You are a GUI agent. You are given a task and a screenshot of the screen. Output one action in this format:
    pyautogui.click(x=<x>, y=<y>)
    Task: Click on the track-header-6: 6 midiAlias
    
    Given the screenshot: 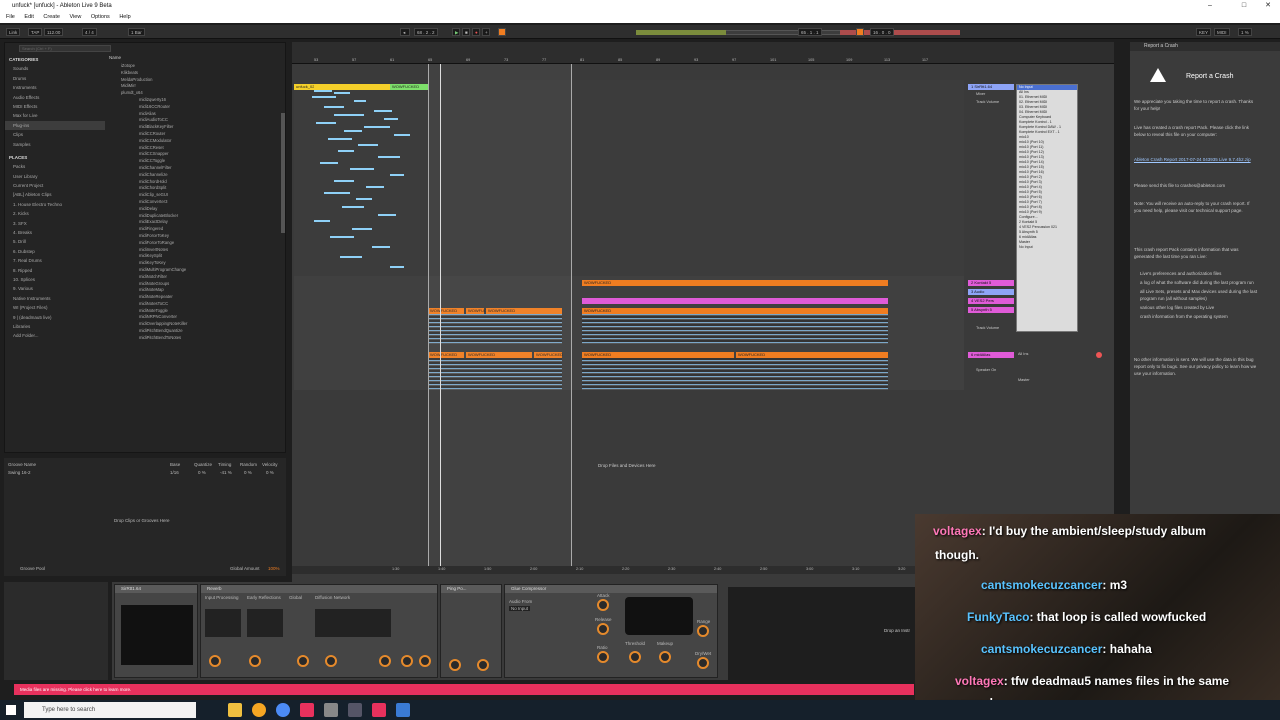 What is the action you would take?
    pyautogui.click(x=991, y=355)
    